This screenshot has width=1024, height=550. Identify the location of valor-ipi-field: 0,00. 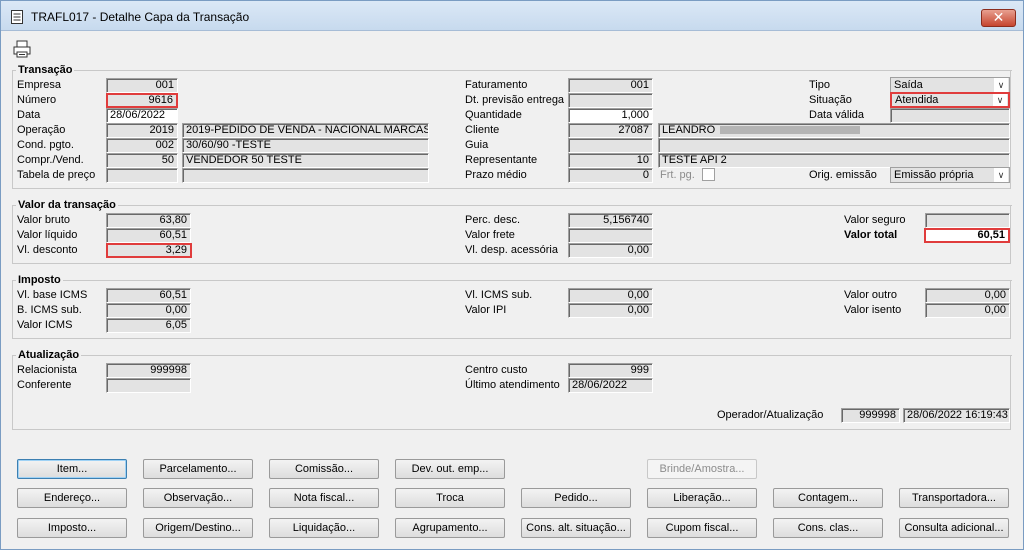
(610, 310).